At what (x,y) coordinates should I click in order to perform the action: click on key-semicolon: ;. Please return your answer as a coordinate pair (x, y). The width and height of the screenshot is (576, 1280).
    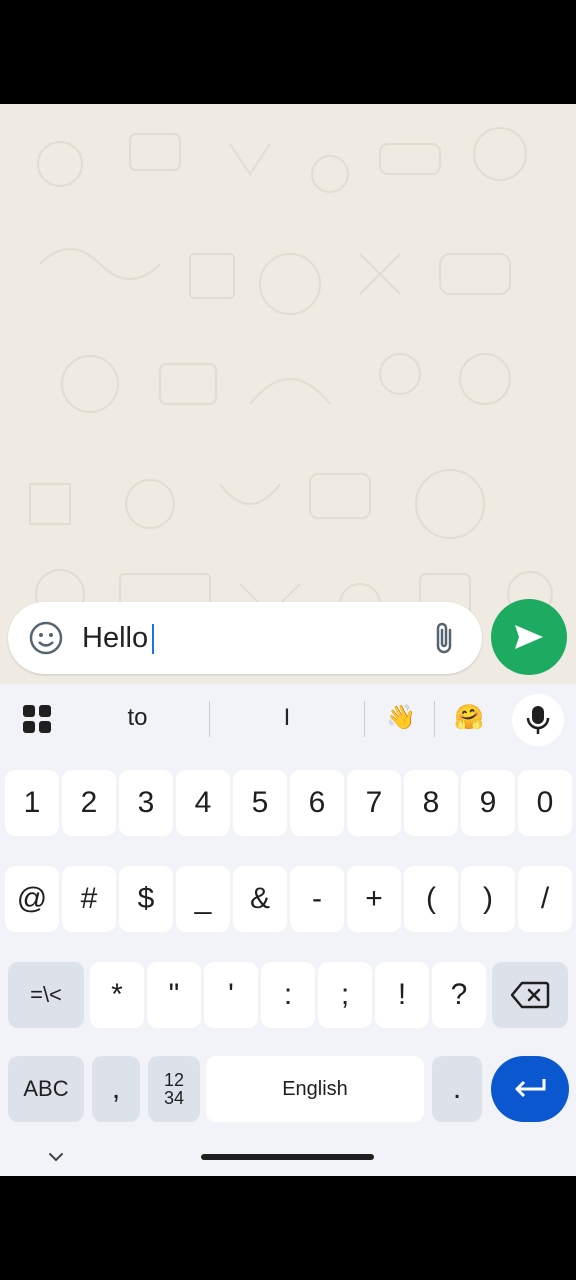
    Looking at the image, I should click on (345, 995).